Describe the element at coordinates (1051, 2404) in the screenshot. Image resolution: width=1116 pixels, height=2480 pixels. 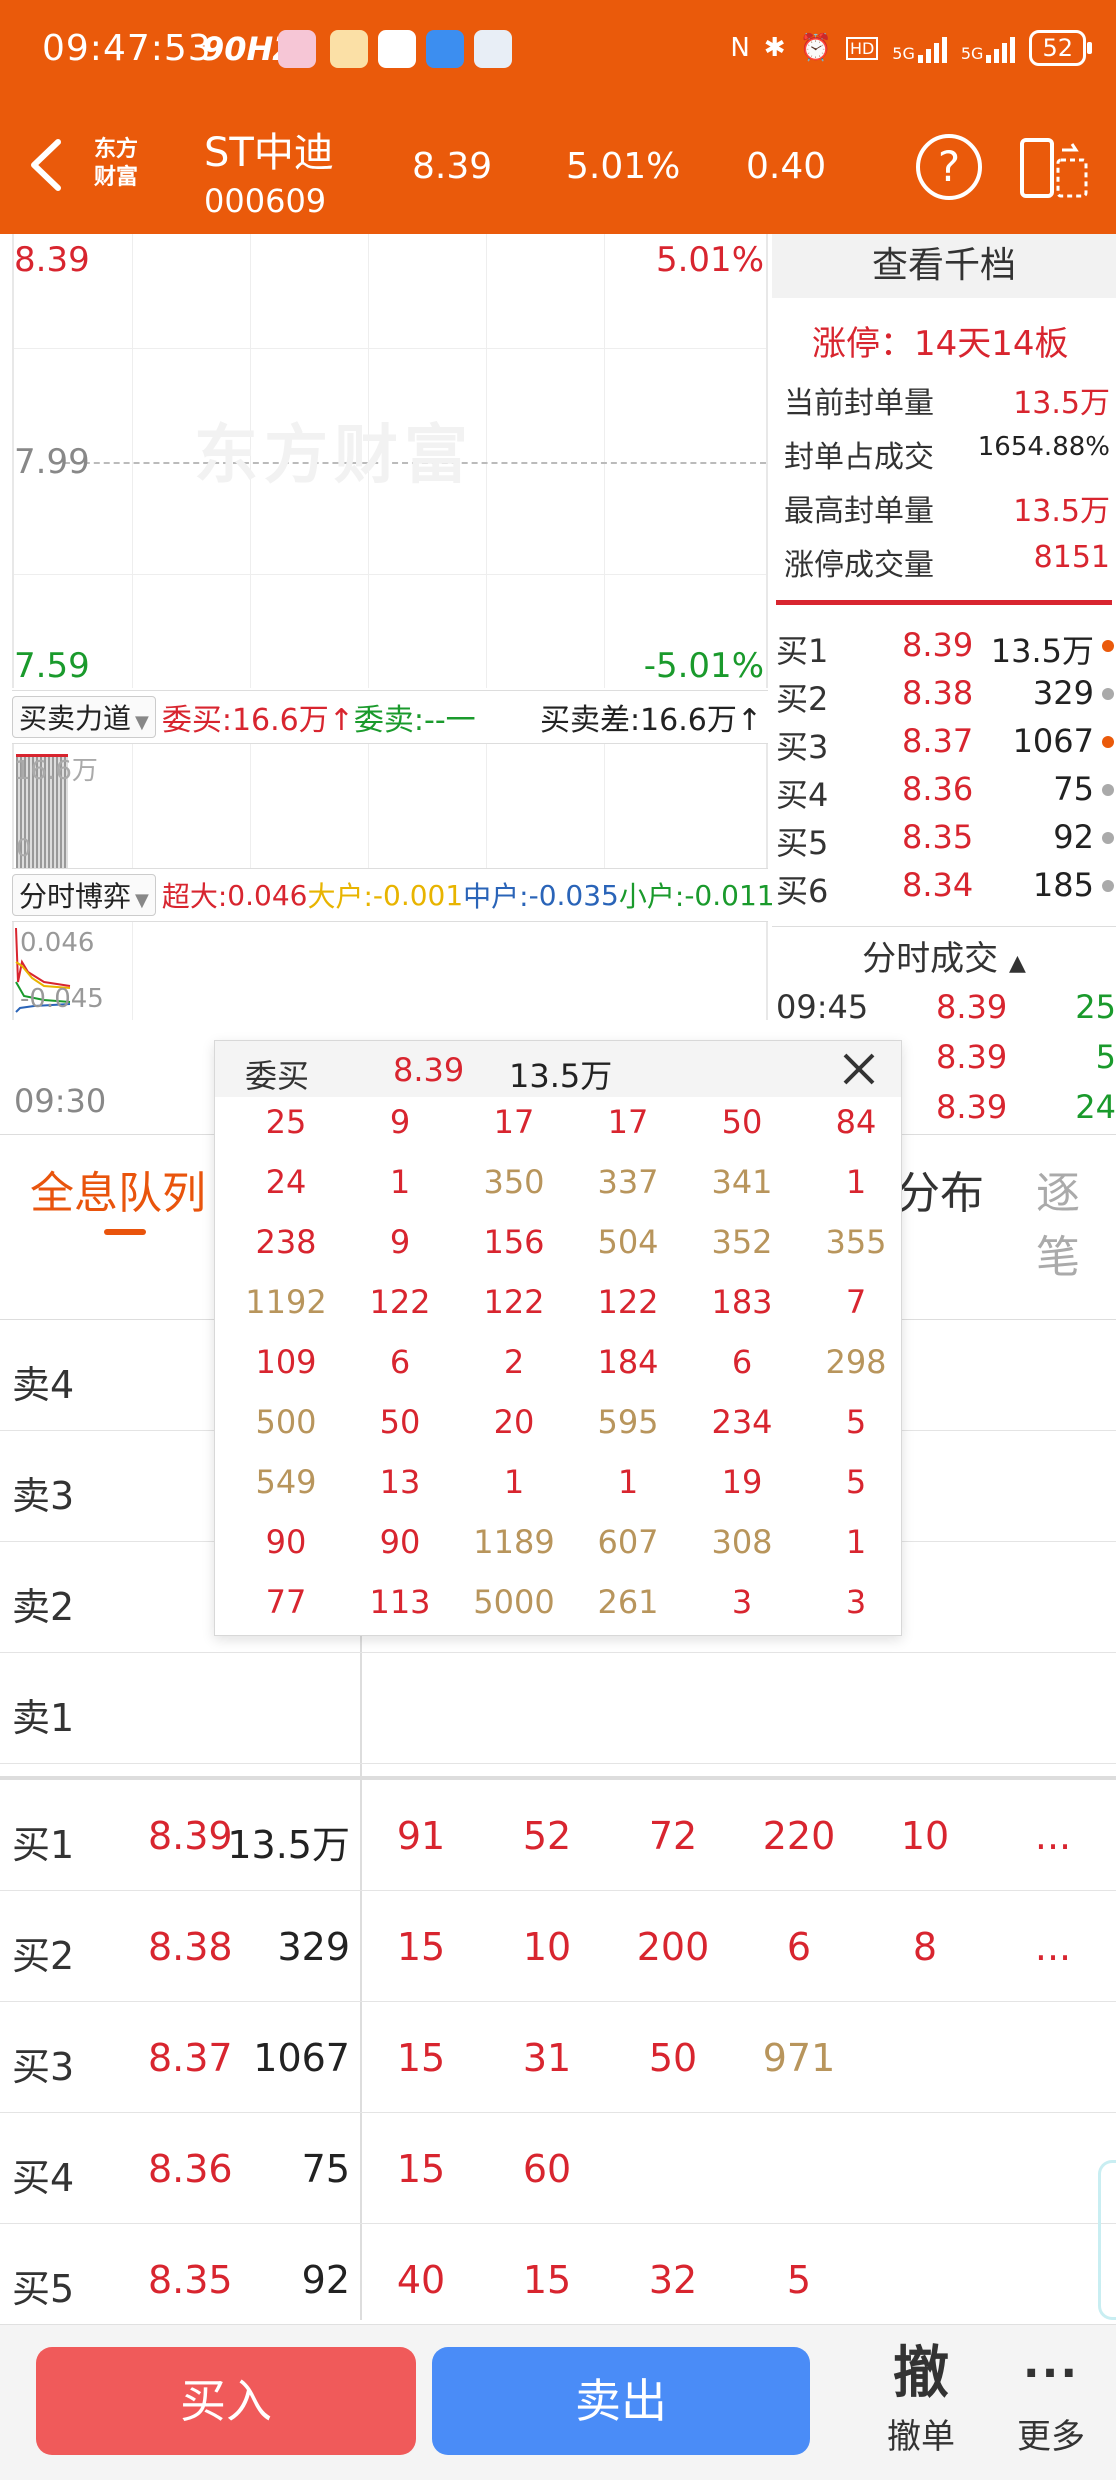
I see `more-button: ··· 更多` at that location.